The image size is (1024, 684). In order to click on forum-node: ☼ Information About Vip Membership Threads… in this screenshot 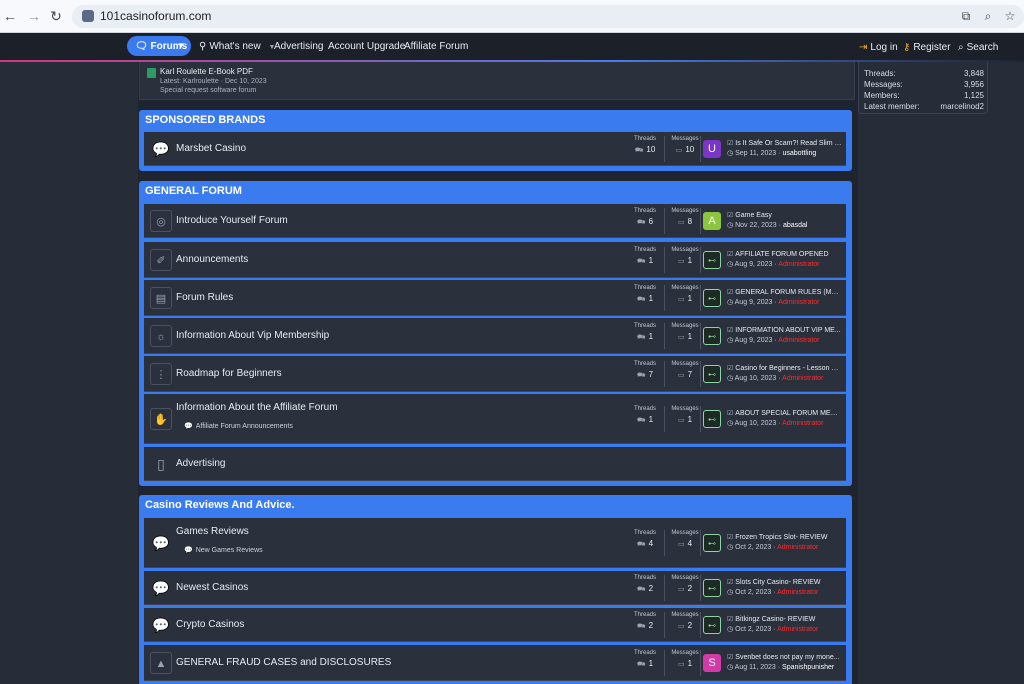, I will do `click(495, 336)`.